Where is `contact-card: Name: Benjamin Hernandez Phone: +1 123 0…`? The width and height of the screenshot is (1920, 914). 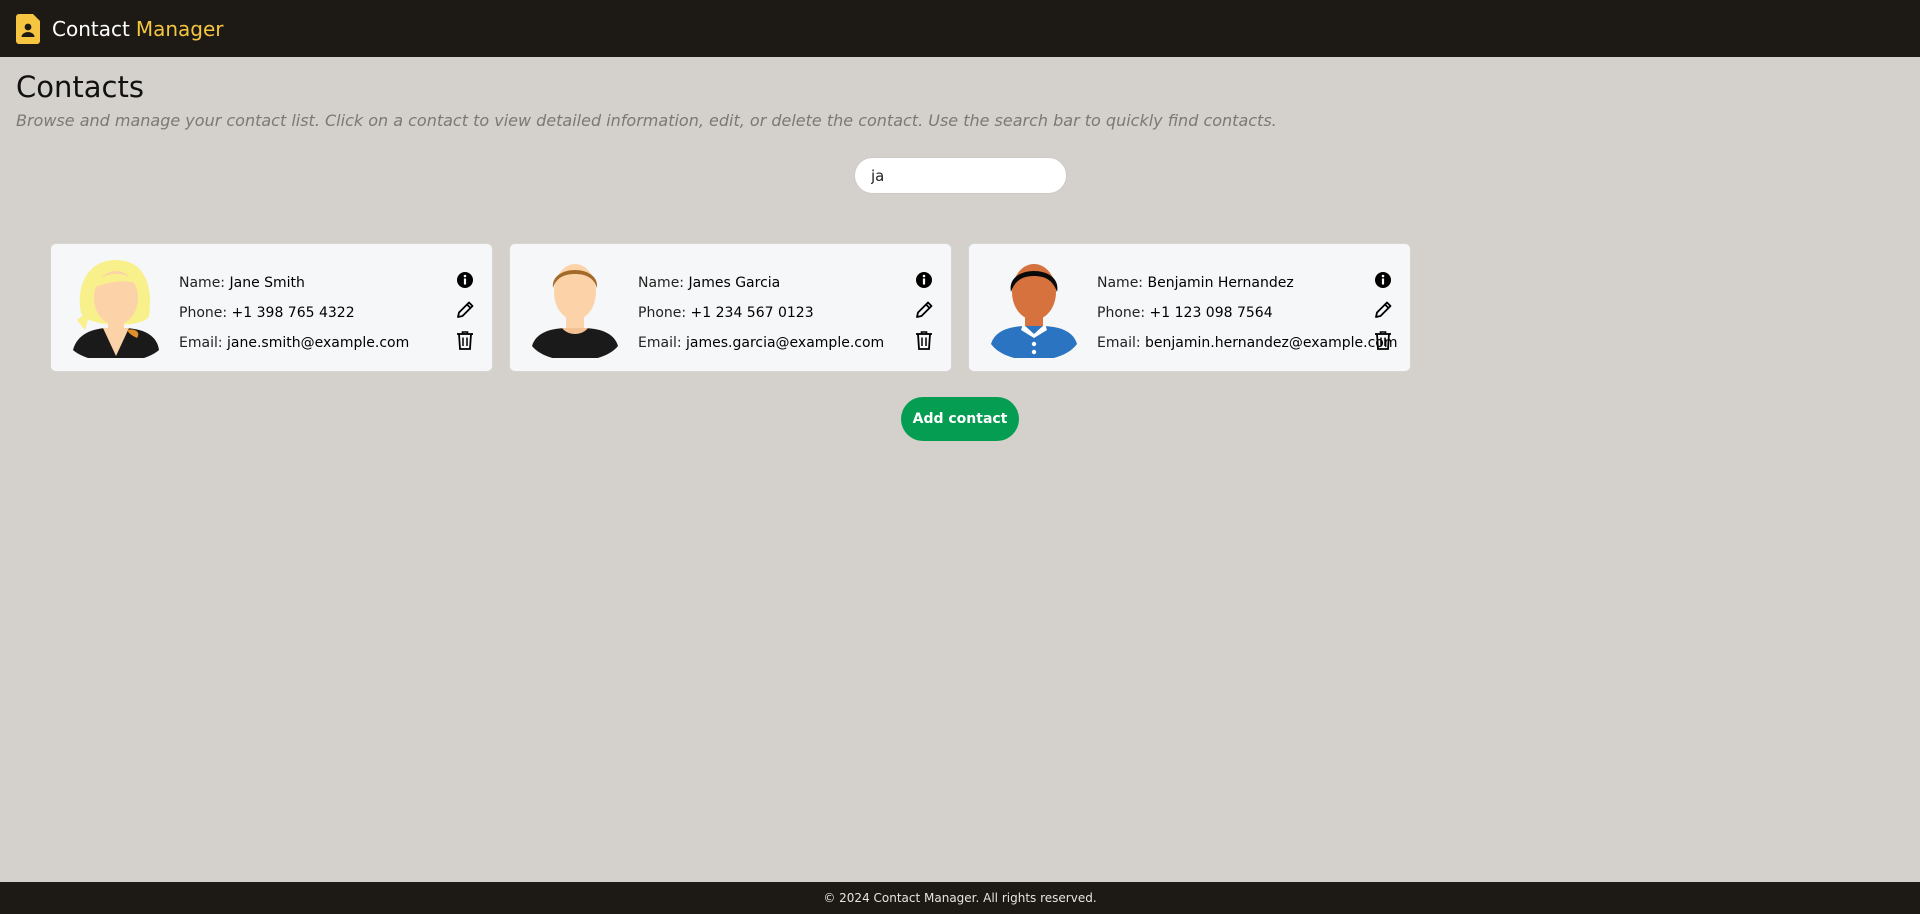
contact-card: Name: Benjamin Hernandez Phone: +1 123 0… is located at coordinates (1189, 307).